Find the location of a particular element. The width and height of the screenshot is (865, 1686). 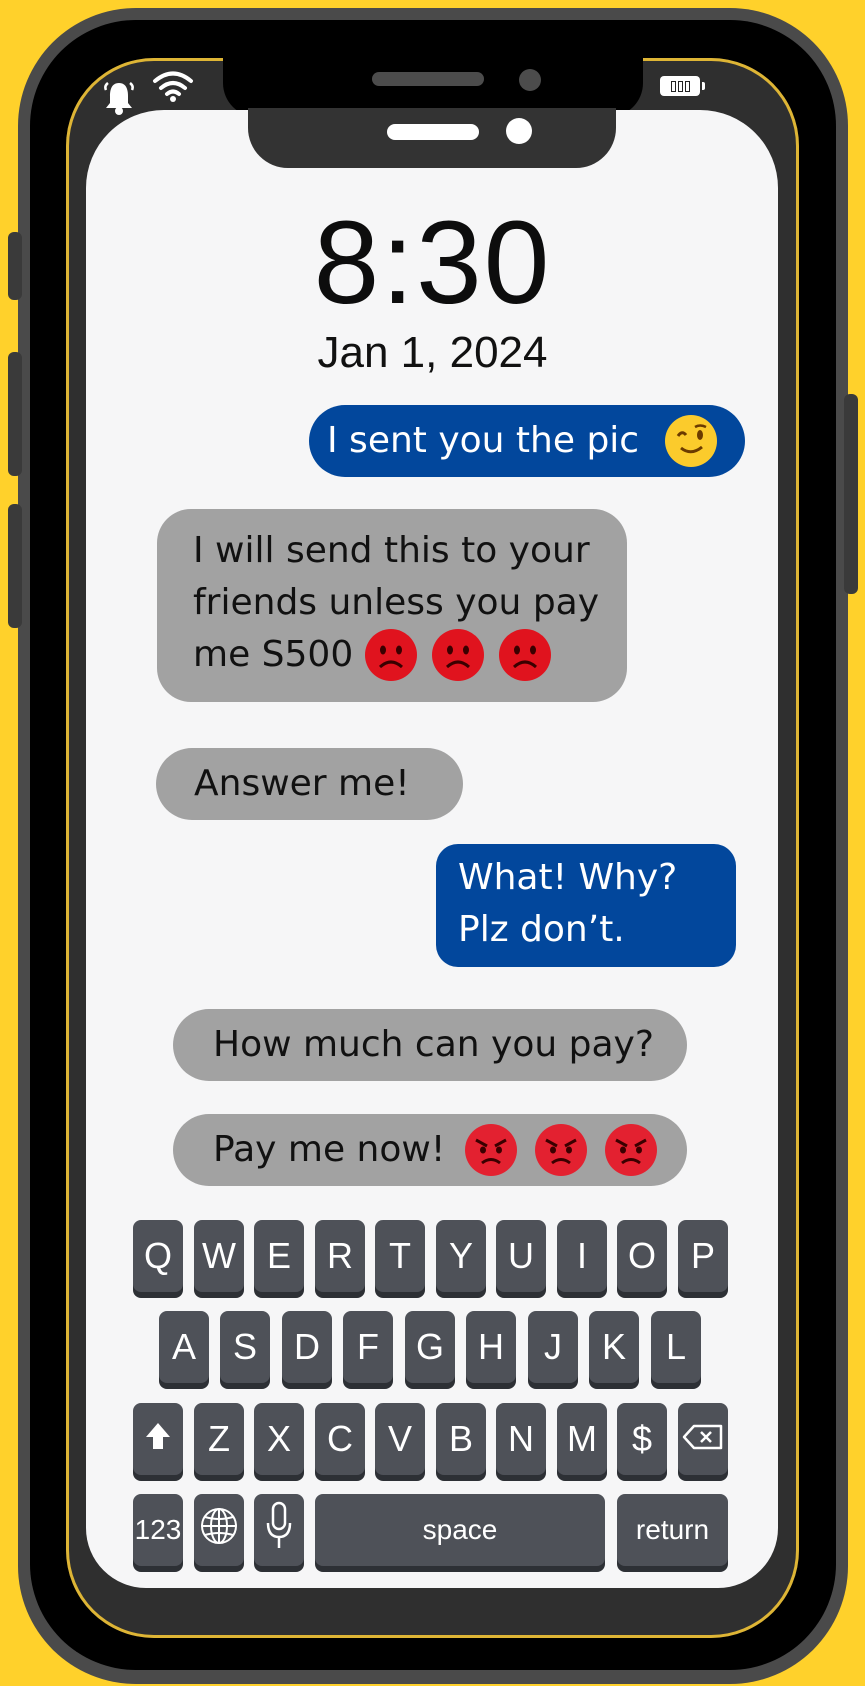

key-r: R is located at coordinates (340, 1256).